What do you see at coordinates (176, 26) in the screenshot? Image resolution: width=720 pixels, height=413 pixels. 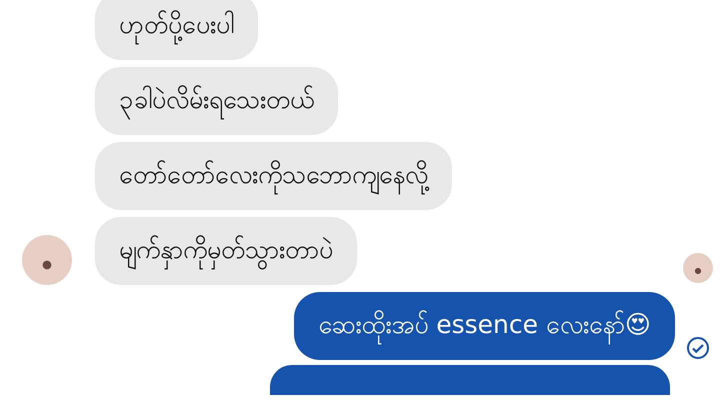 I see `message-text: ဟုတ်ပို့ပေးပါ` at bounding box center [176, 26].